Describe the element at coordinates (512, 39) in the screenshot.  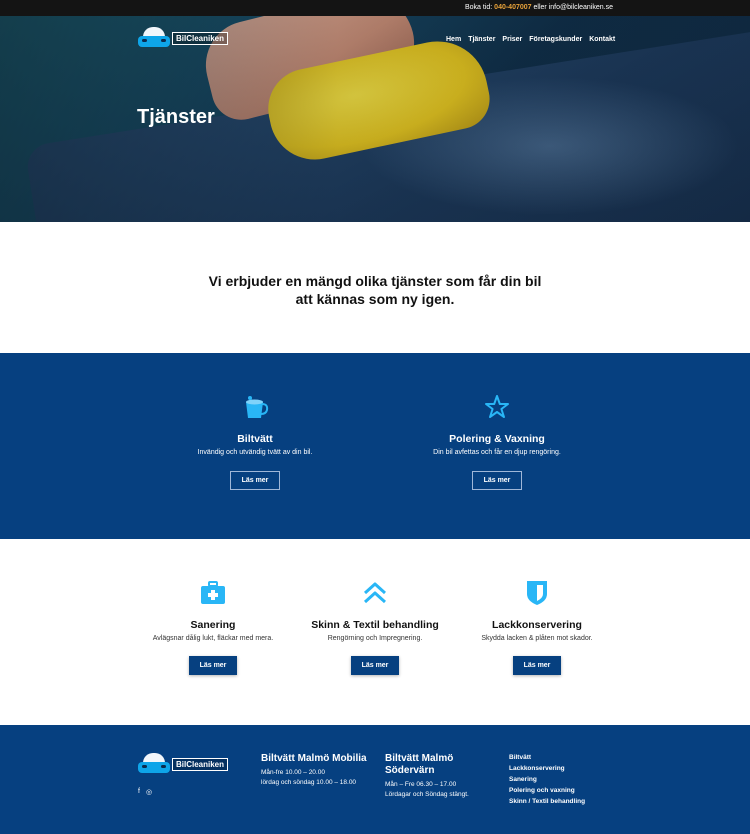
I see `nav-item-priser: Priser` at that location.